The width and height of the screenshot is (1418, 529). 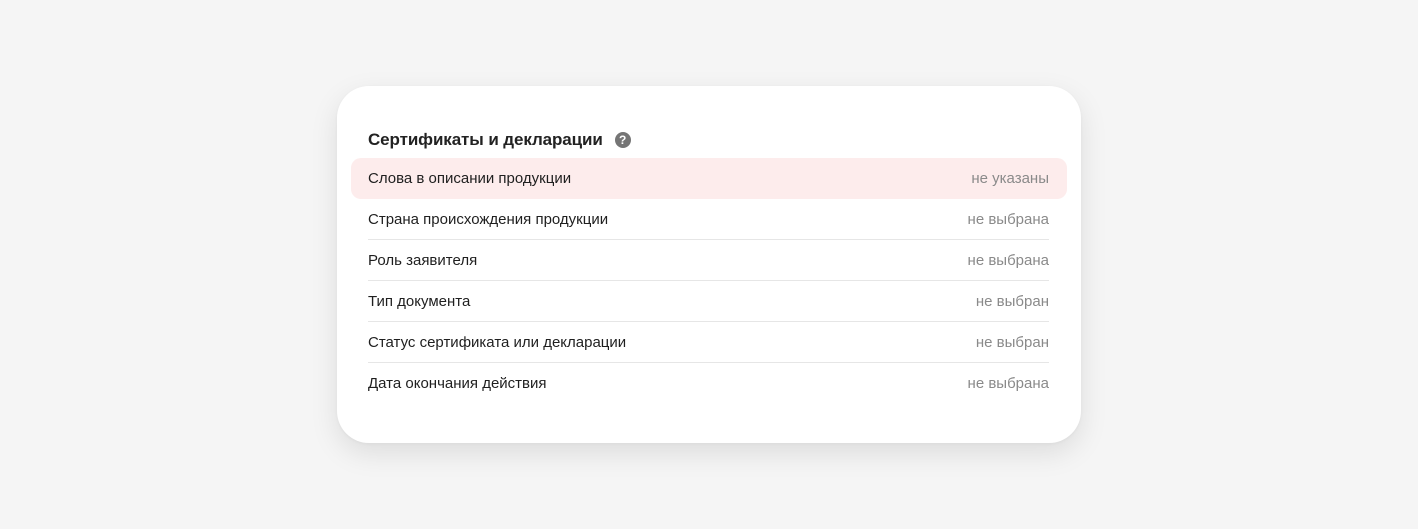 What do you see at coordinates (470, 178) in the screenshot?
I see `filter-label: Слова в описании продукции` at bounding box center [470, 178].